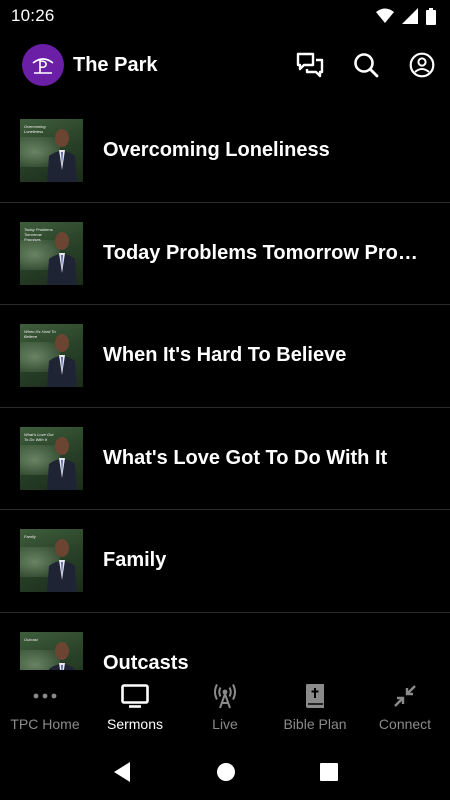  I want to click on recents-icon, so click(329, 772).